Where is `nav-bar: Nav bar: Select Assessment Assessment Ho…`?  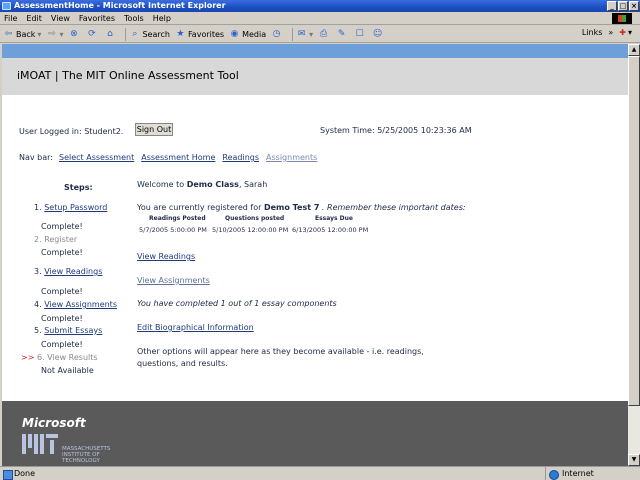 nav-bar: Nav bar: Select Assessment Assessment Ho… is located at coordinates (171, 157).